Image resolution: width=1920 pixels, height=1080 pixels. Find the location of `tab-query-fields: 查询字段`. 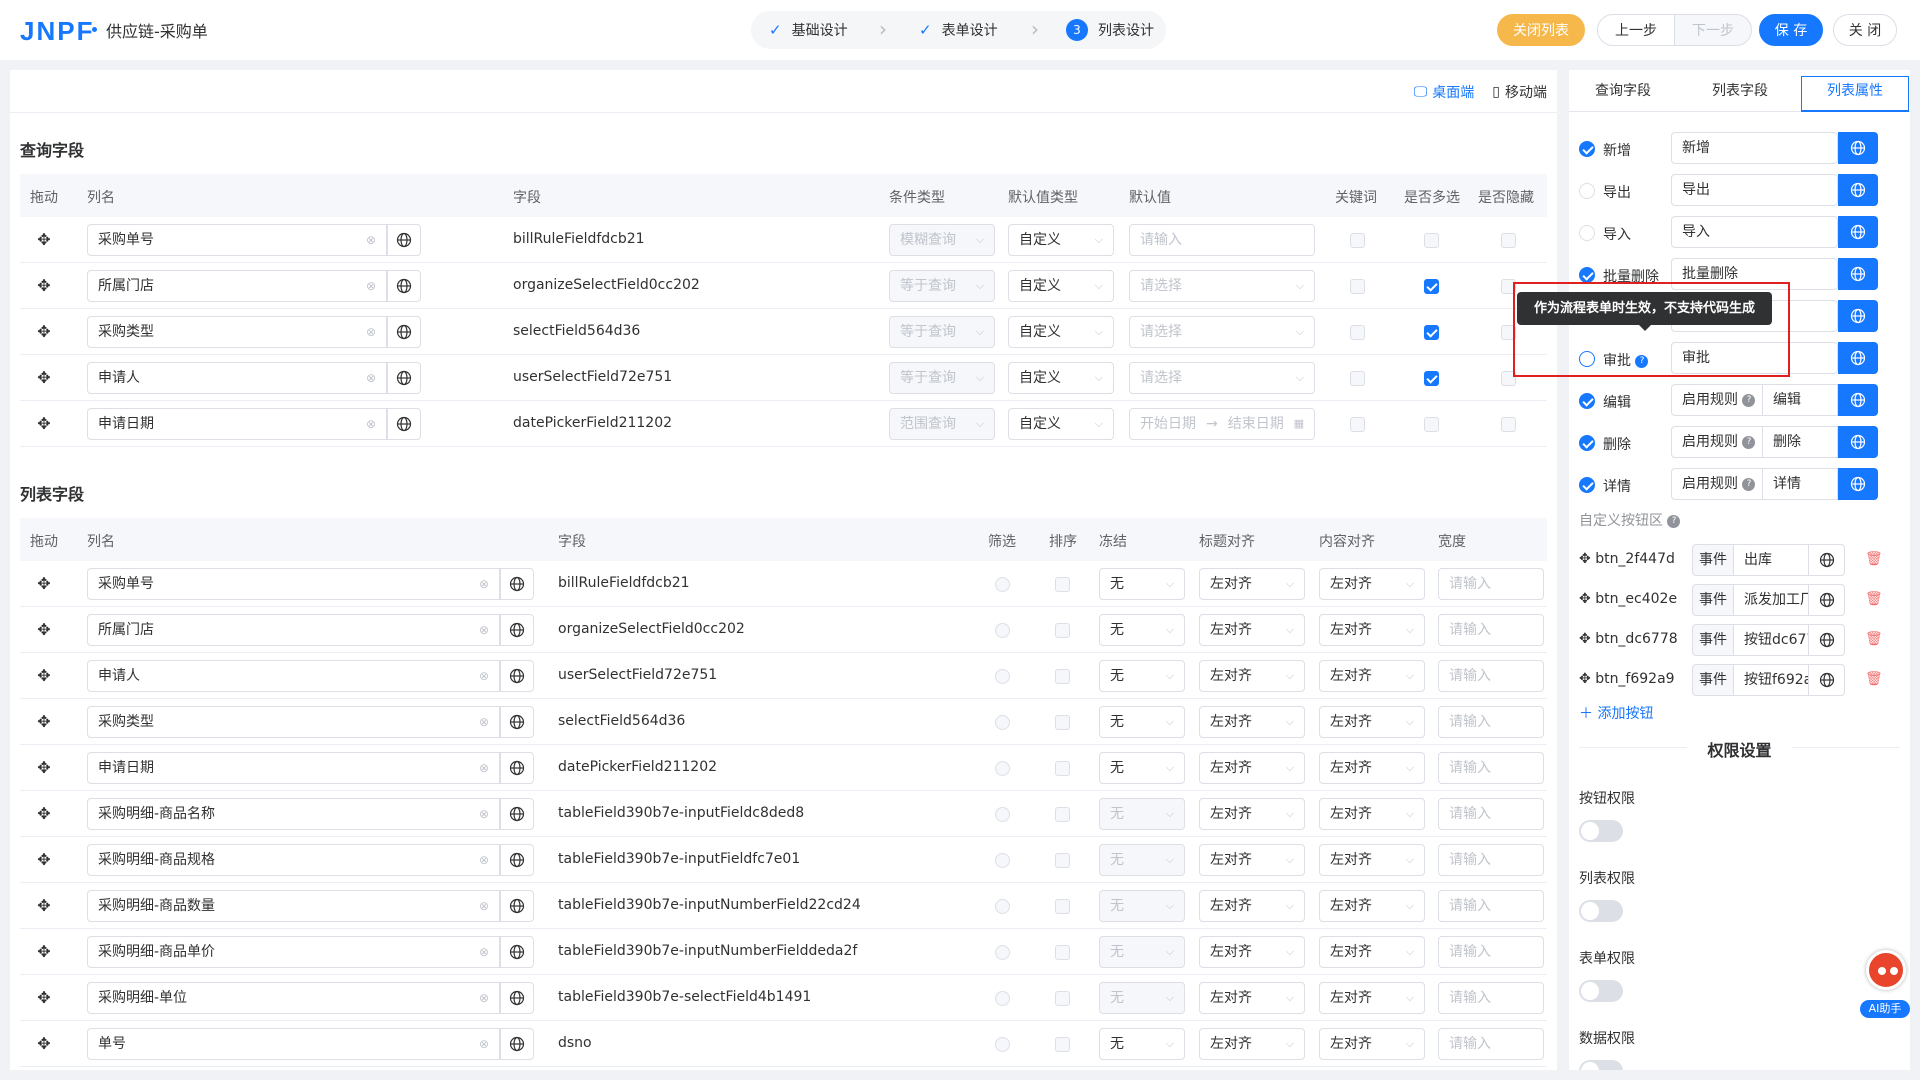

tab-query-fields: 查询字段 is located at coordinates (1623, 90).